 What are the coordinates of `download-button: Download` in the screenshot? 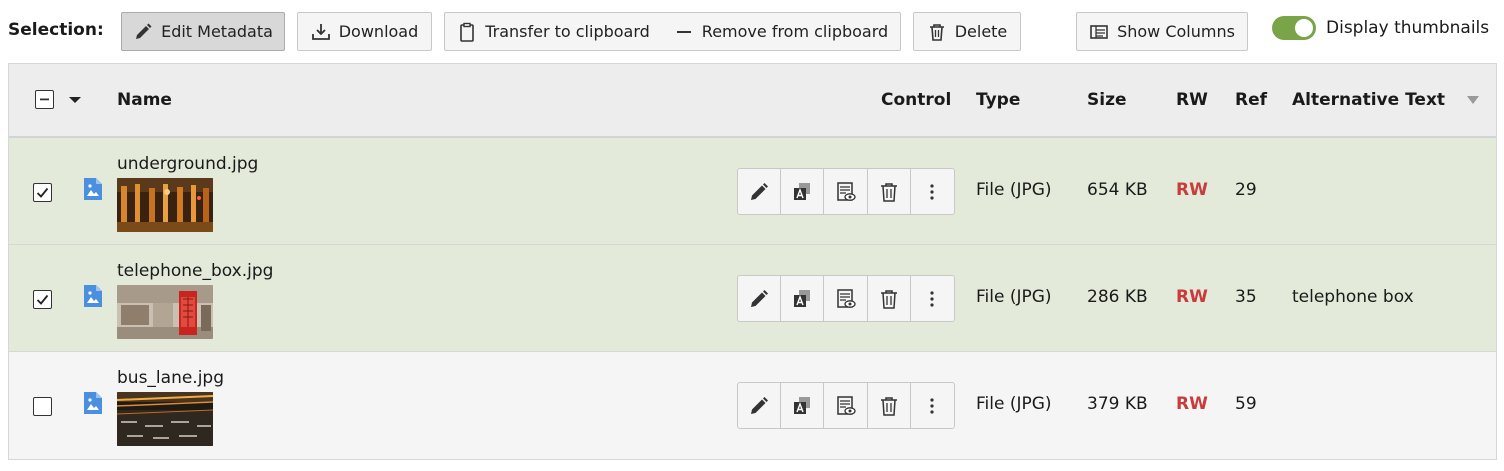 It's located at (364, 31).